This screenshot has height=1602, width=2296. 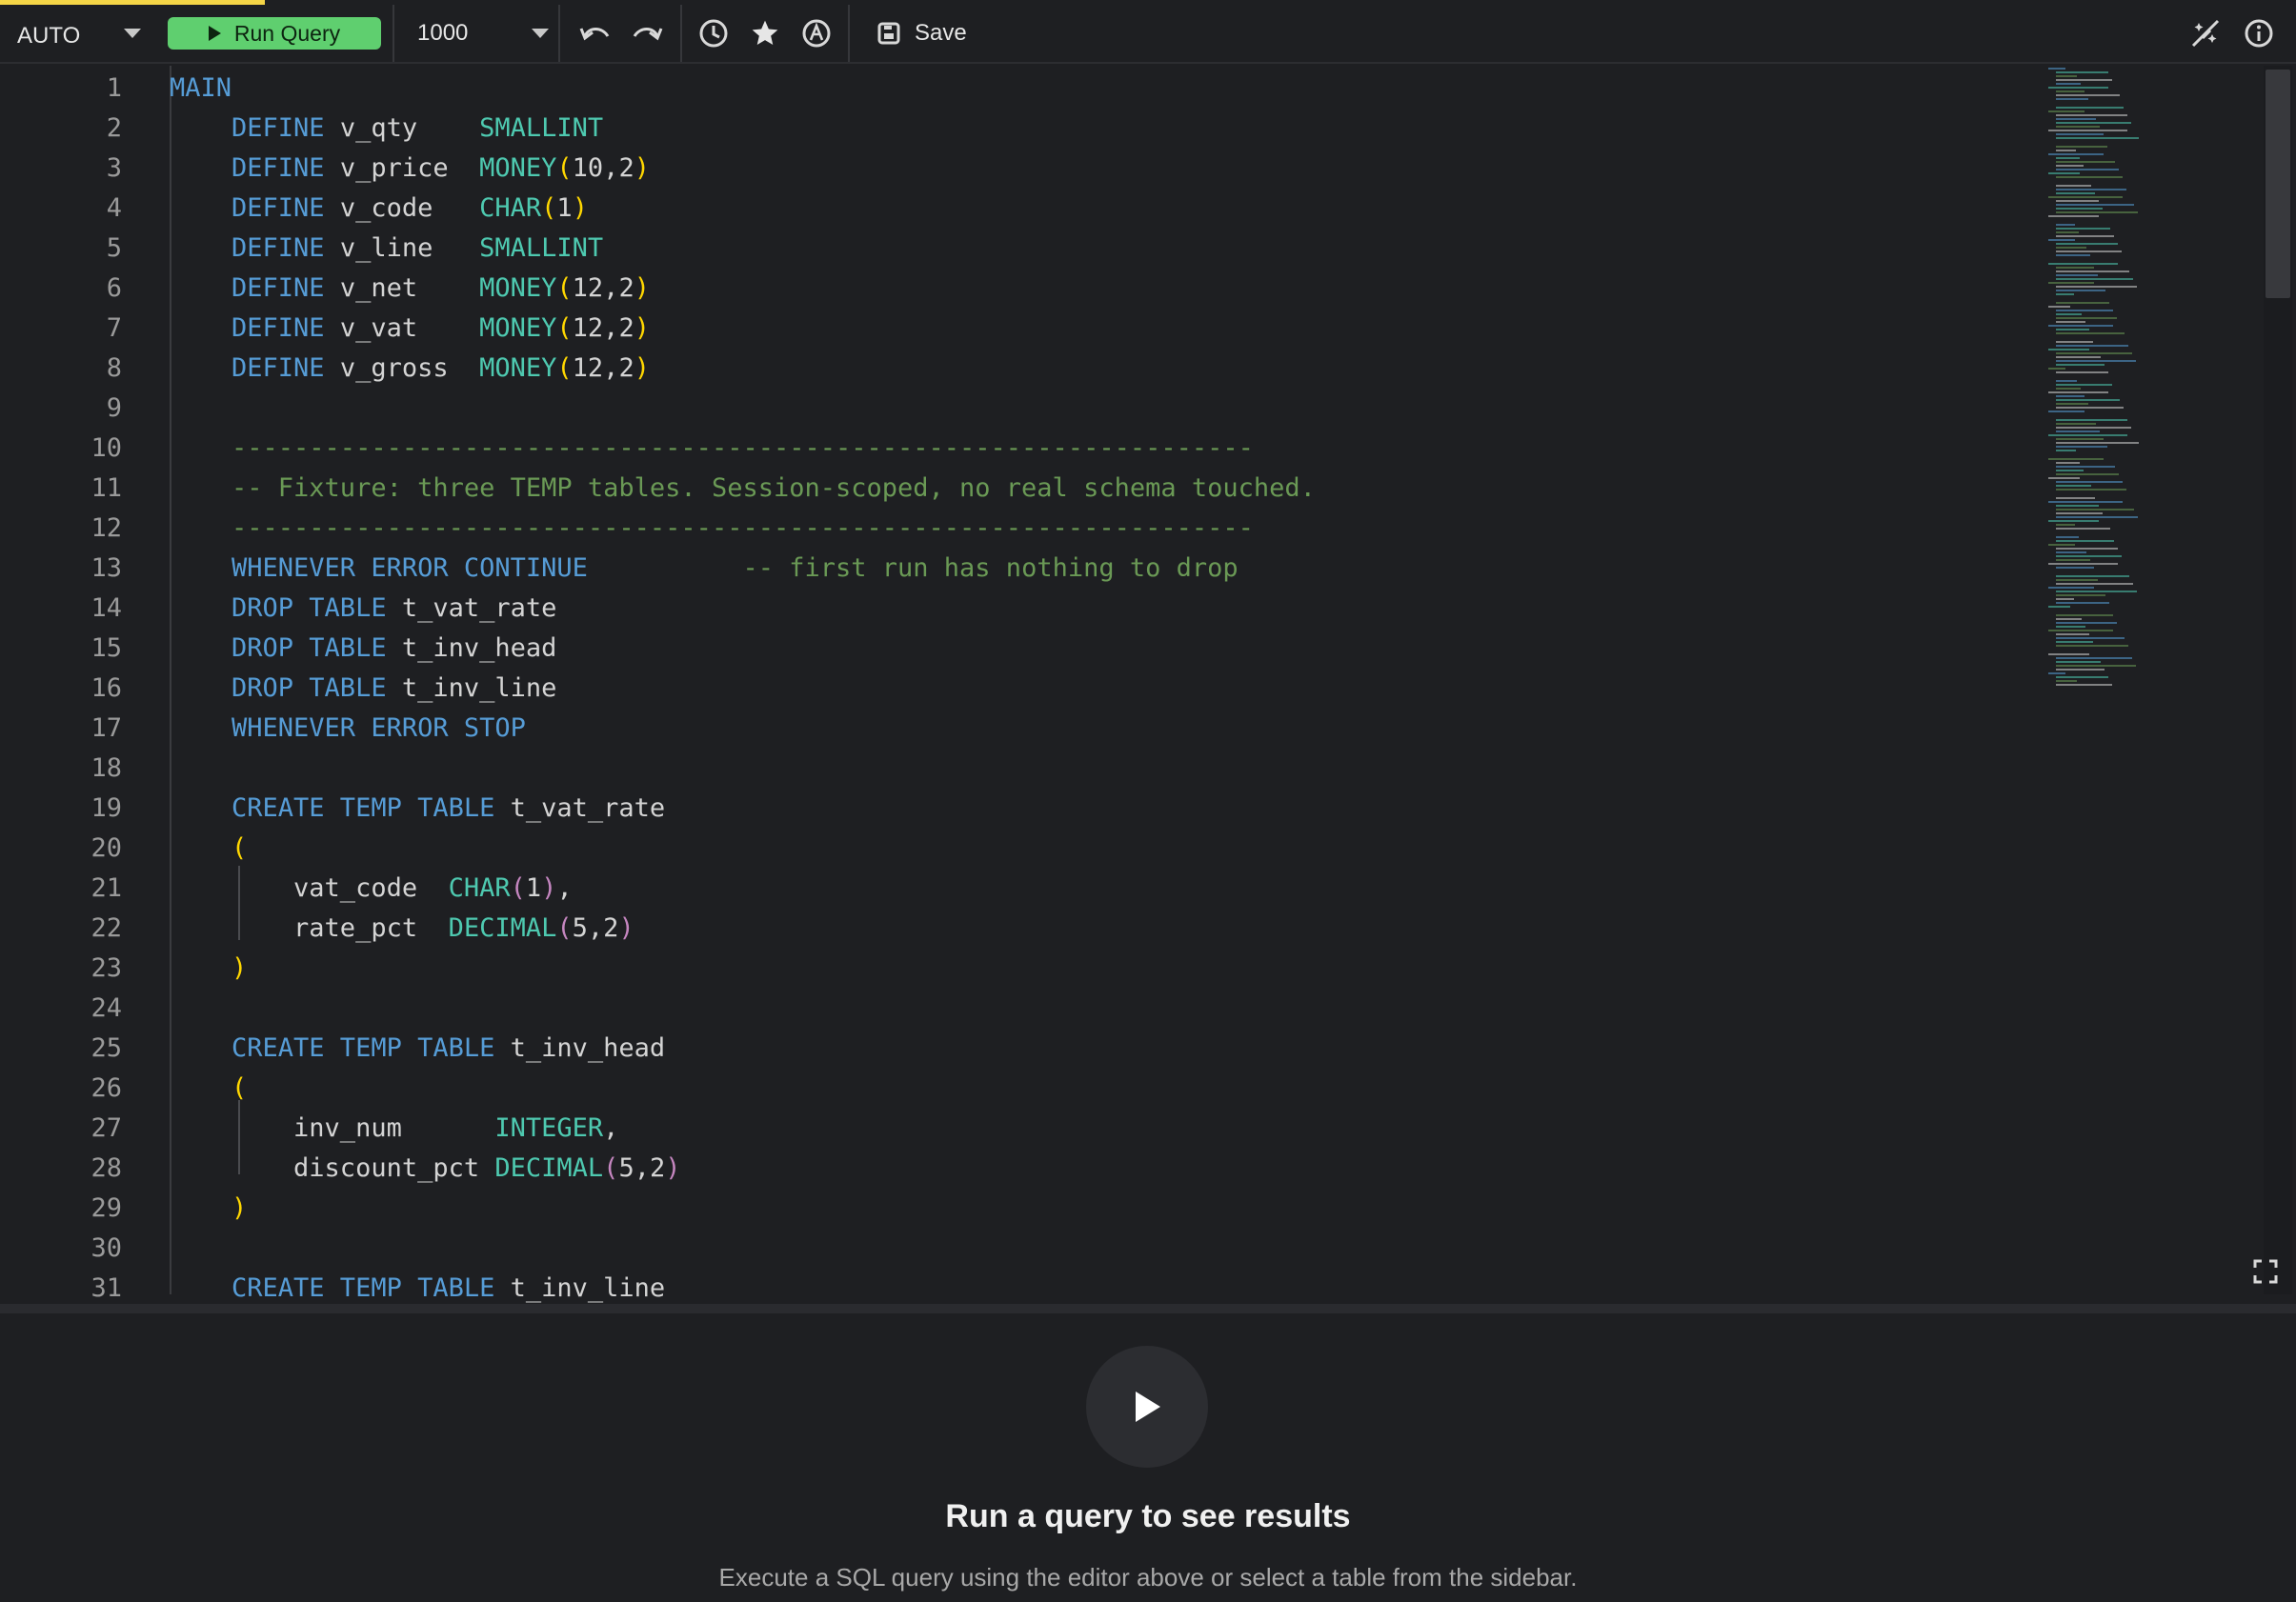 What do you see at coordinates (1019, 929) in the screenshot?
I see `code-line: 22 rate_pct DECIMAL(5,2)` at bounding box center [1019, 929].